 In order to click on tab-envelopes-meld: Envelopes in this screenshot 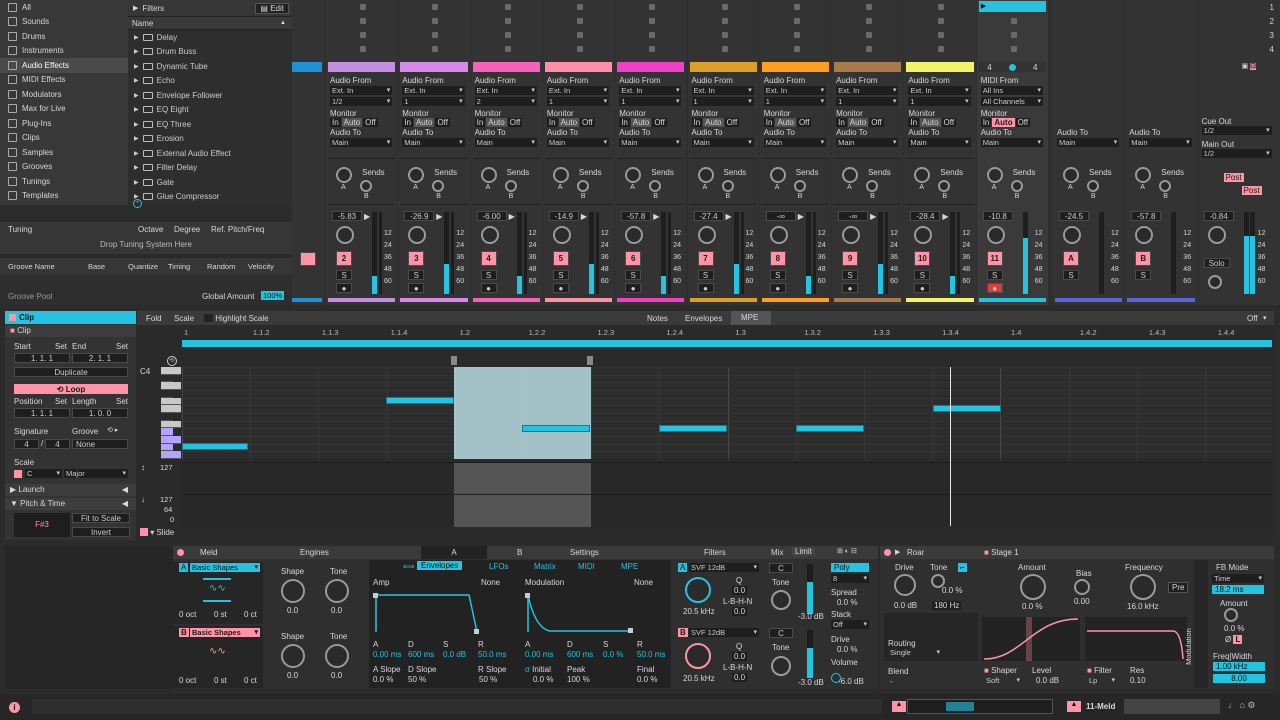, I will do `click(440, 565)`.